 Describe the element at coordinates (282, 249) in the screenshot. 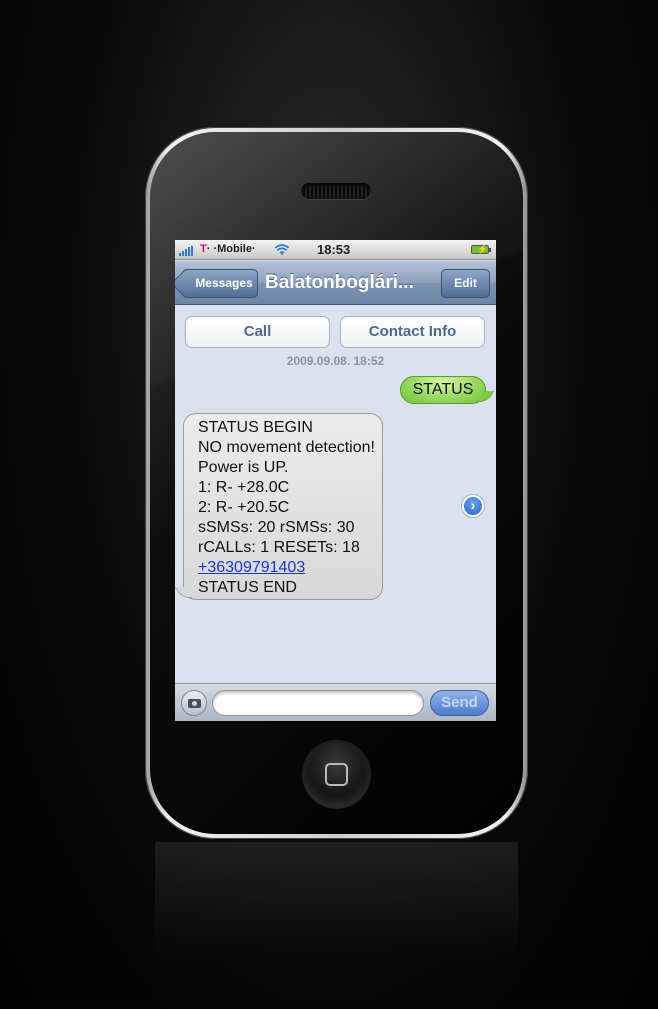

I see `wifi-icon` at that location.